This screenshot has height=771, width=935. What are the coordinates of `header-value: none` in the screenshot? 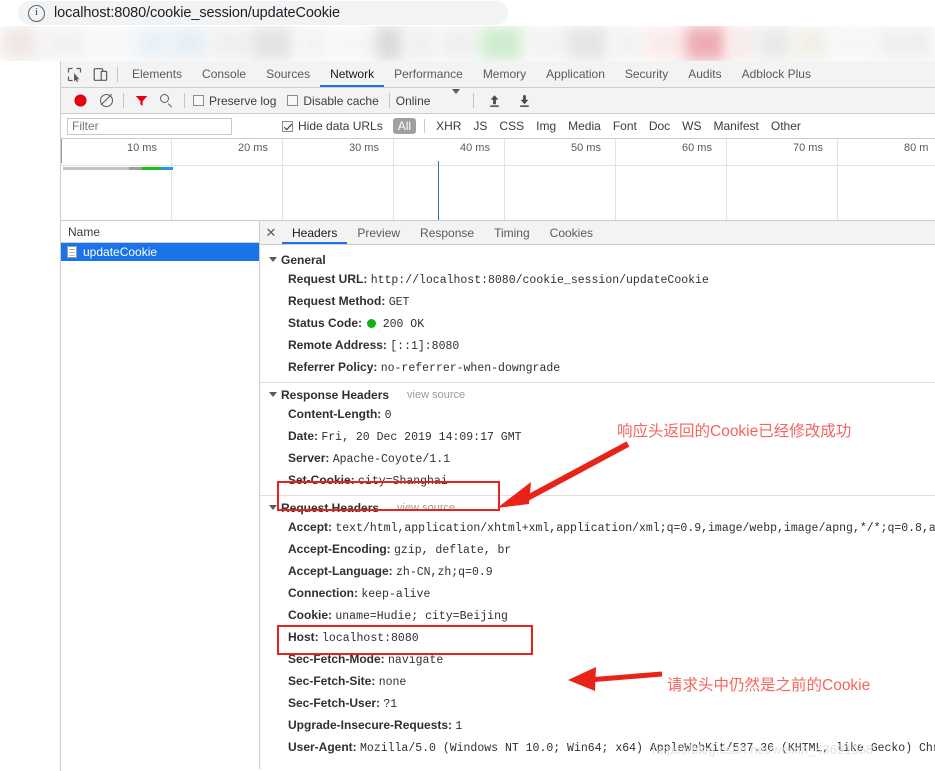 It's located at (392, 682).